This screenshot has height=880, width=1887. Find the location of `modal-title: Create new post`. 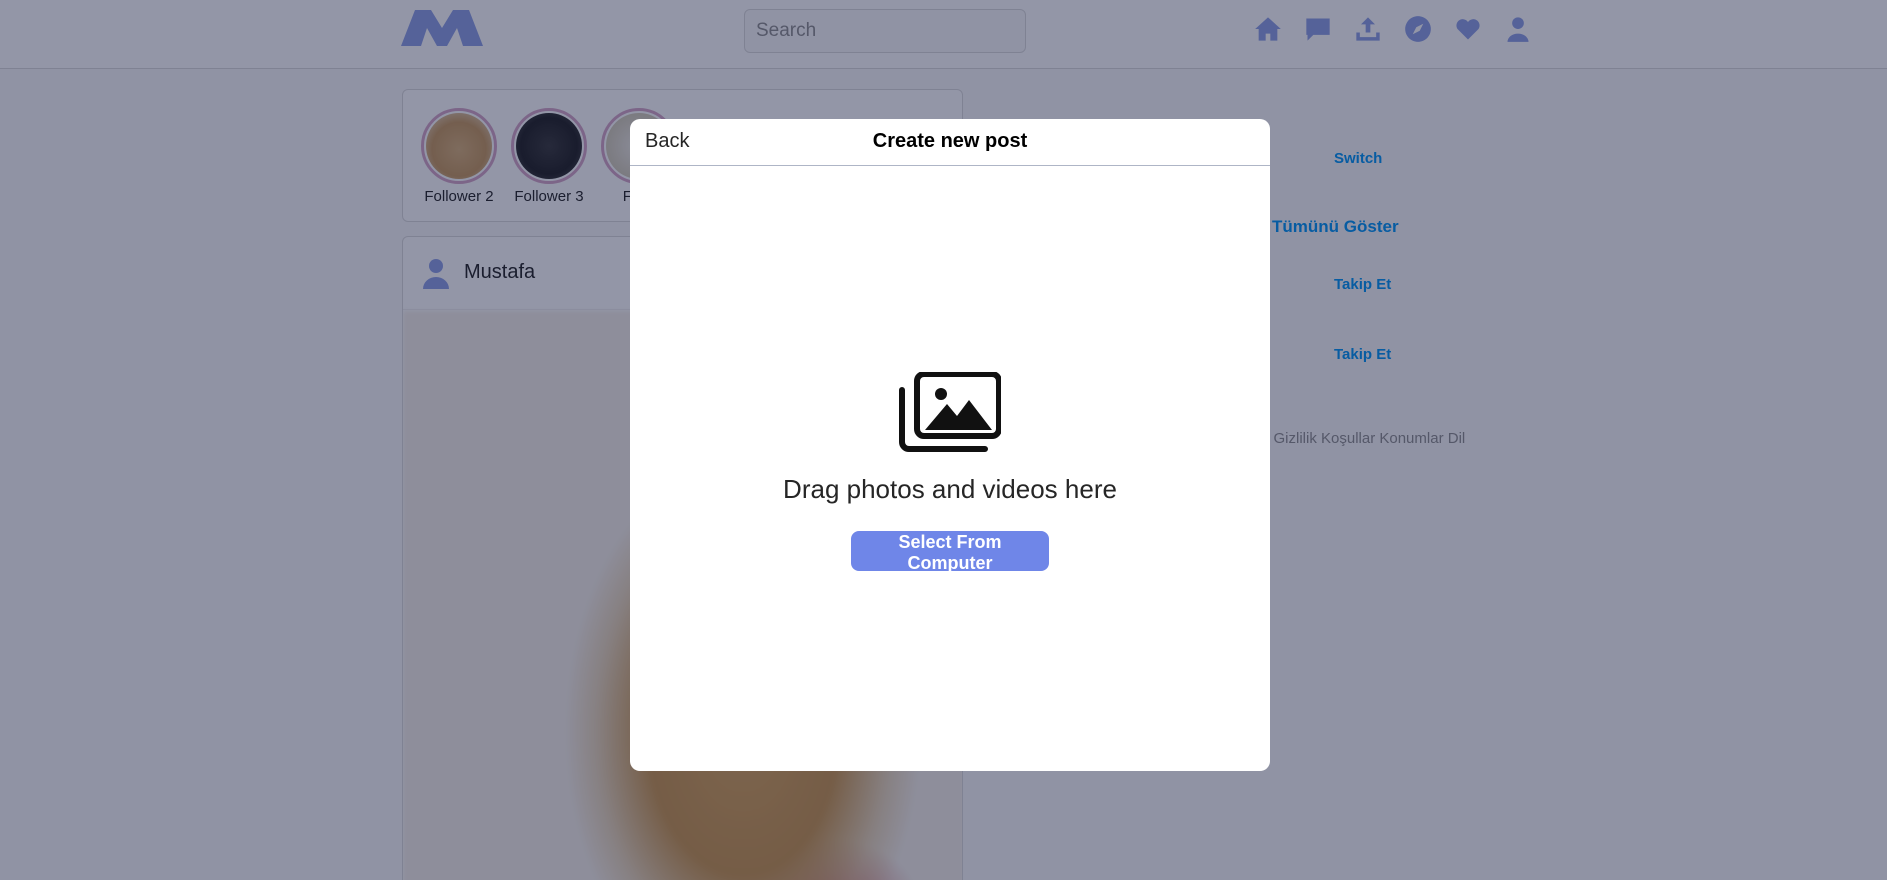

modal-title: Create new post is located at coordinates (950, 141).